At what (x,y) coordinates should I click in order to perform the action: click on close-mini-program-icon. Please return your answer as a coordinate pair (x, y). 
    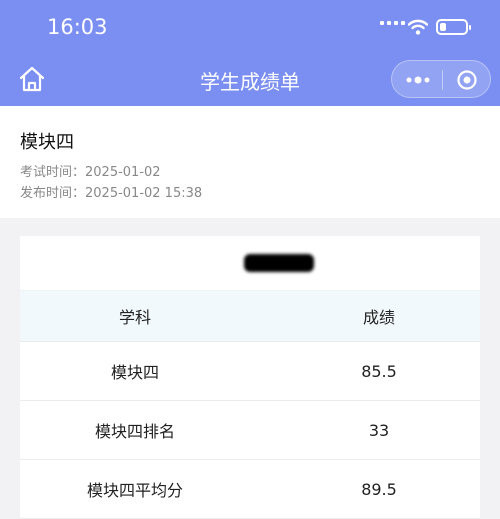
    Looking at the image, I should click on (467, 80).